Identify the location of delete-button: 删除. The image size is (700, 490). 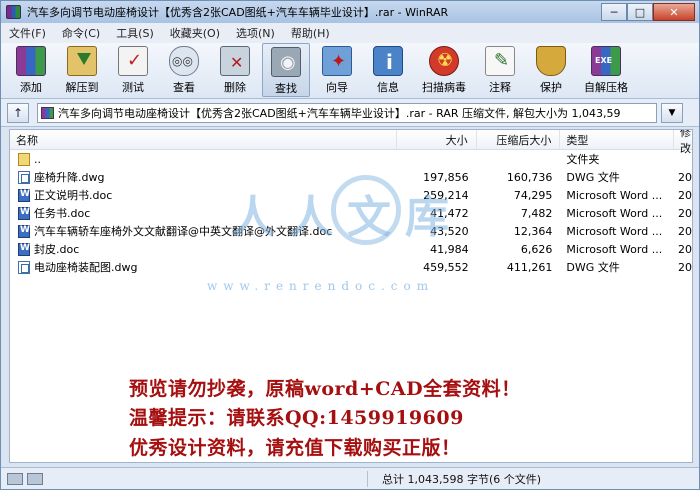
(235, 70).